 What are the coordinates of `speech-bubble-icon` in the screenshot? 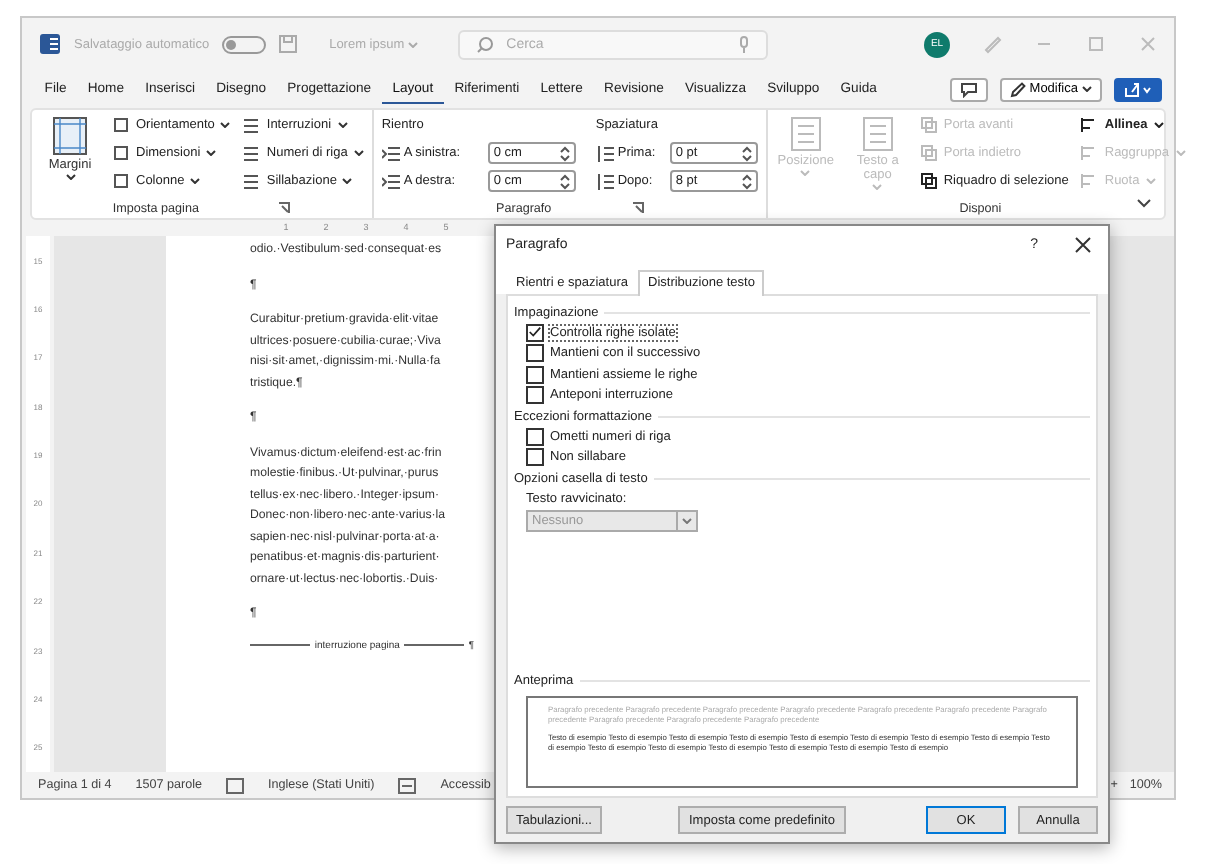 It's located at (968, 89).